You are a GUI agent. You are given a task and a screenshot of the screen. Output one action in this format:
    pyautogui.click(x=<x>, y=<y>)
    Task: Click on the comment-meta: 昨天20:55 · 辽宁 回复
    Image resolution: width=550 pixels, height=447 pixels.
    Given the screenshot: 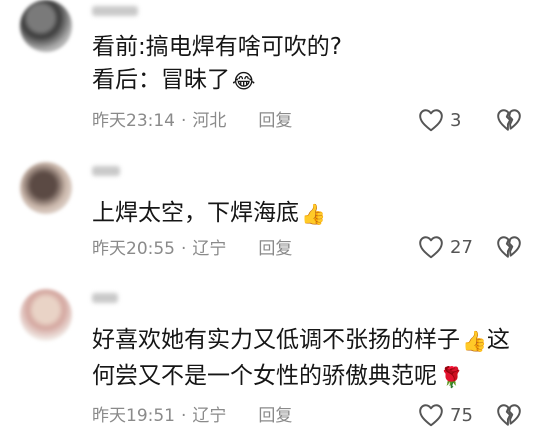 What is the action you would take?
    pyautogui.click(x=192, y=249)
    